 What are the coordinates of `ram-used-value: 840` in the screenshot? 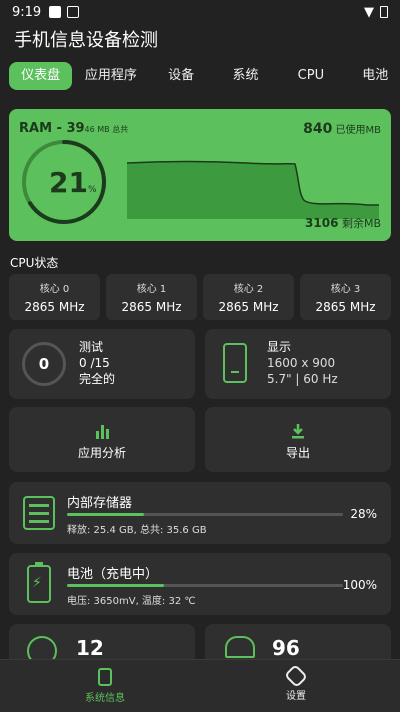 It's located at (318, 129).